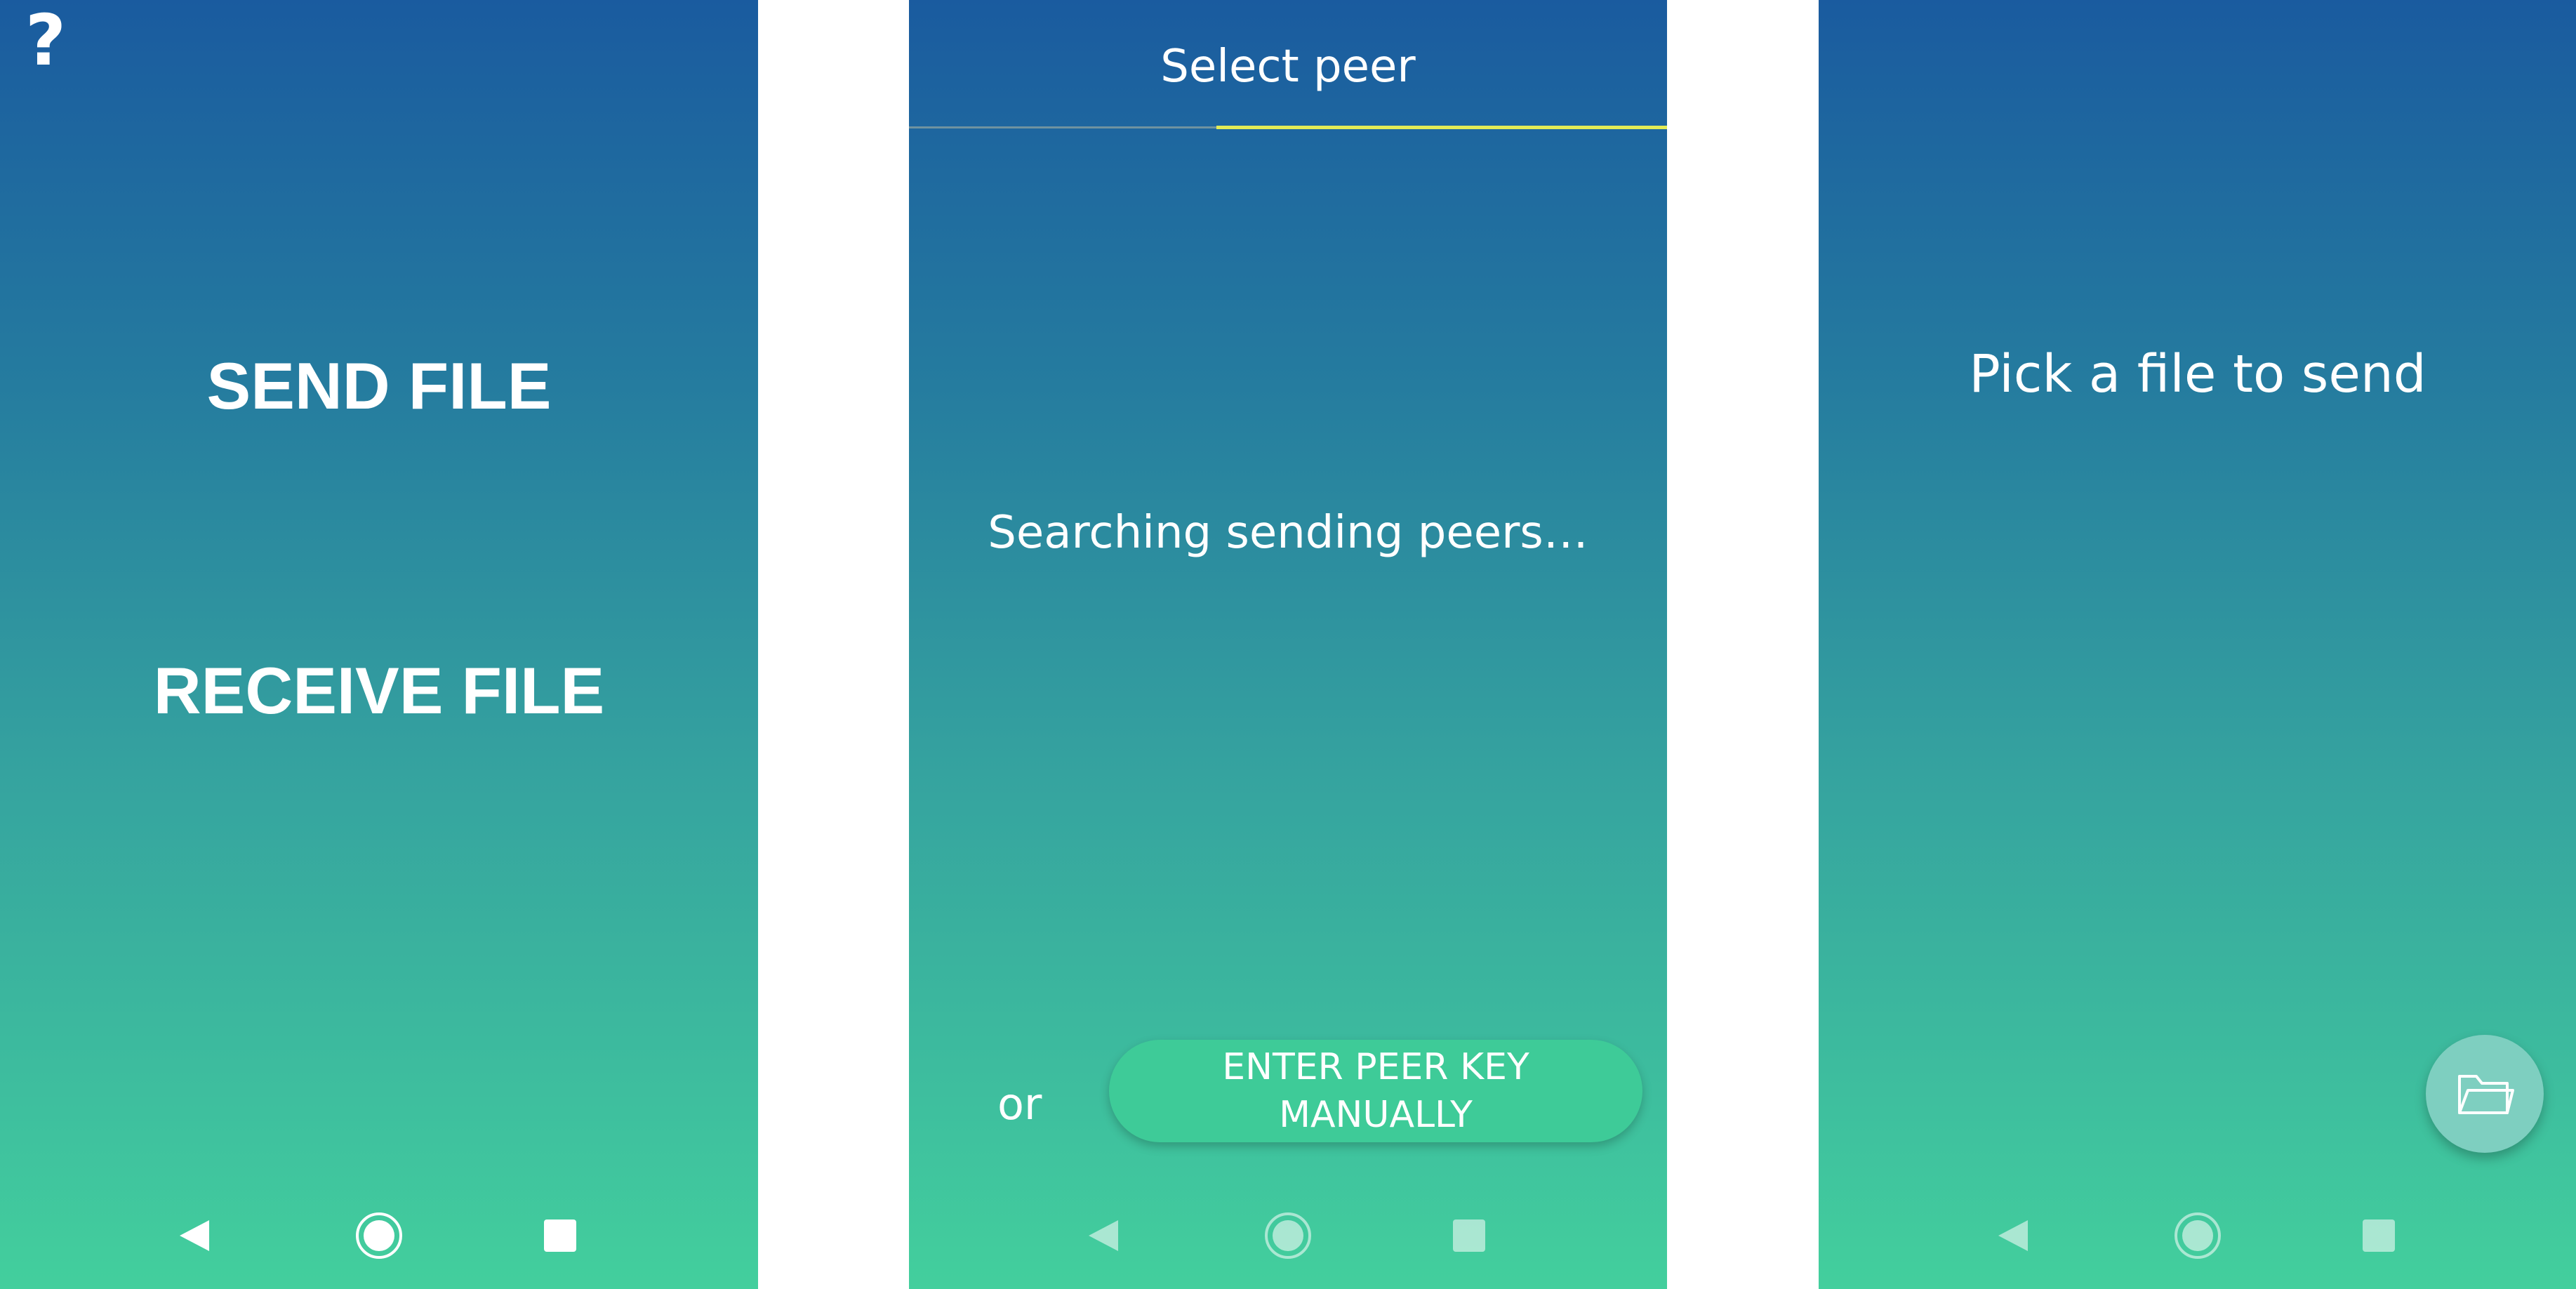  I want to click on open-file-button, so click(2485, 1094).